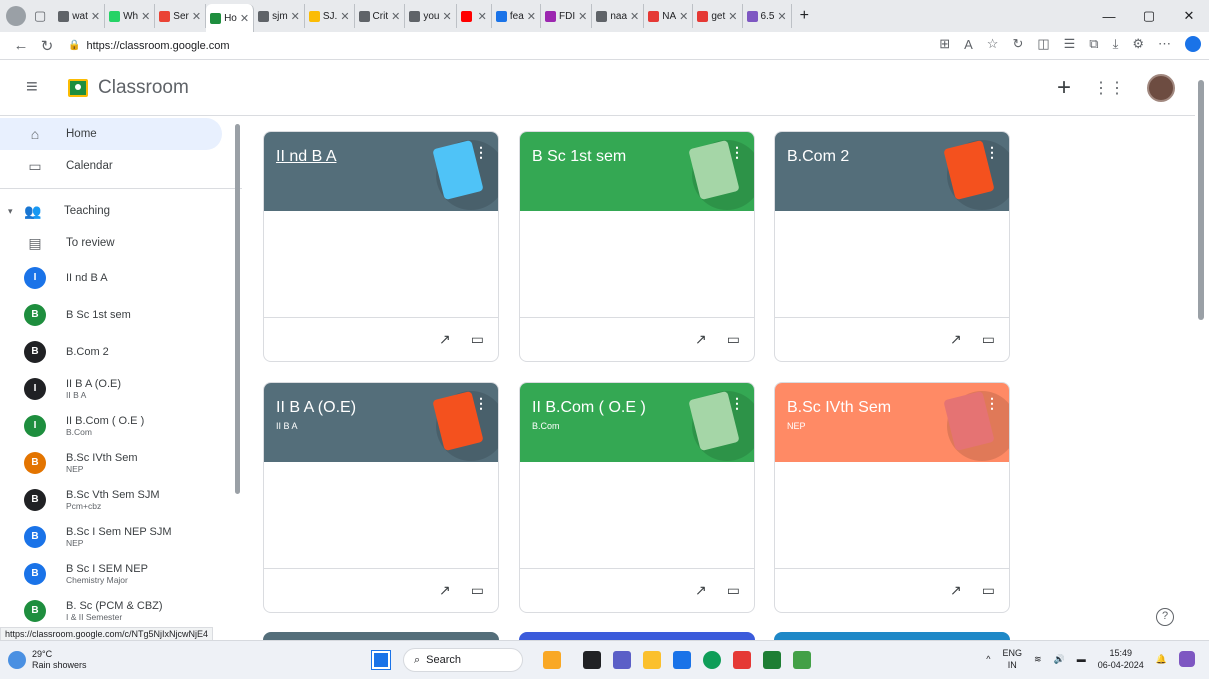 The width and height of the screenshot is (1209, 679). What do you see at coordinates (130, 16) in the screenshot?
I see `browser-tab: Wh ✕` at bounding box center [130, 16].